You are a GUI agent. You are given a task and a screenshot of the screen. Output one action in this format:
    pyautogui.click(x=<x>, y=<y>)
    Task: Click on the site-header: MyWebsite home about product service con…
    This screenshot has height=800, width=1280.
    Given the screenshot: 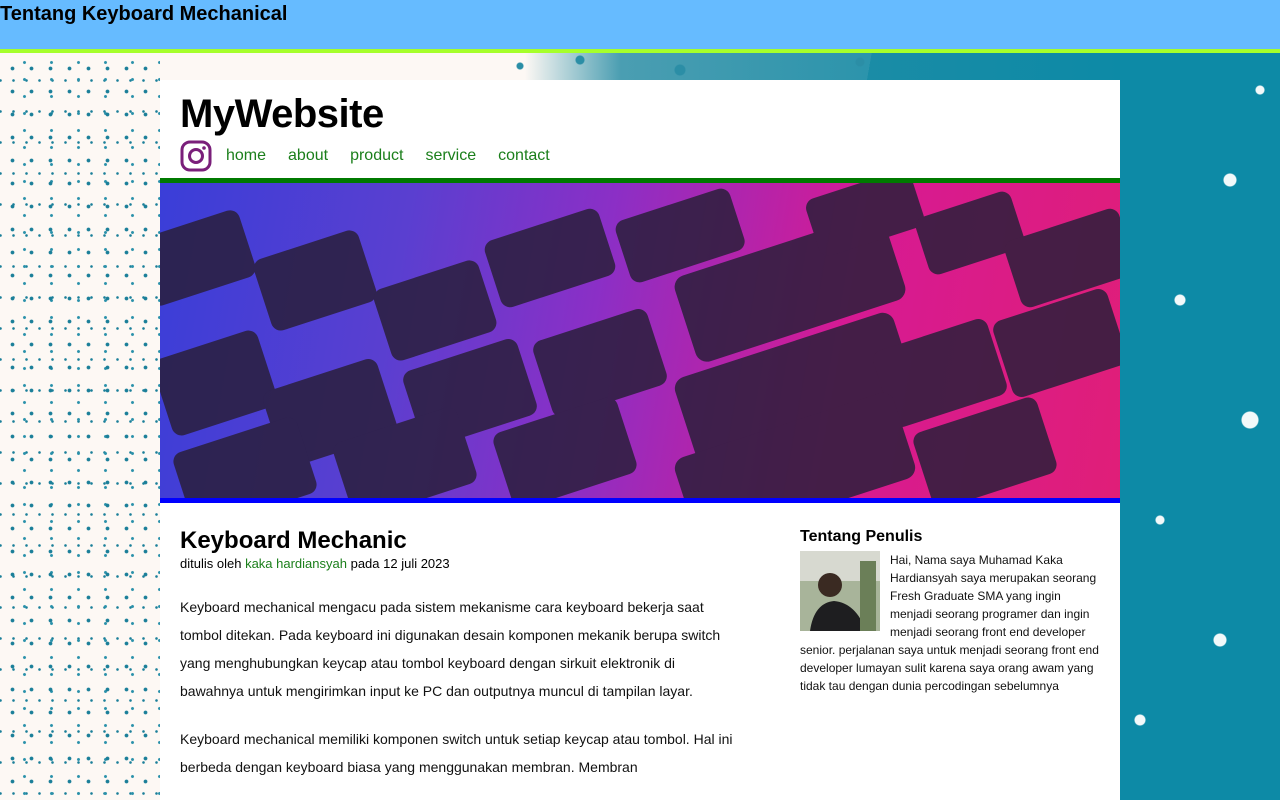 What is the action you would take?
    pyautogui.click(x=640, y=129)
    